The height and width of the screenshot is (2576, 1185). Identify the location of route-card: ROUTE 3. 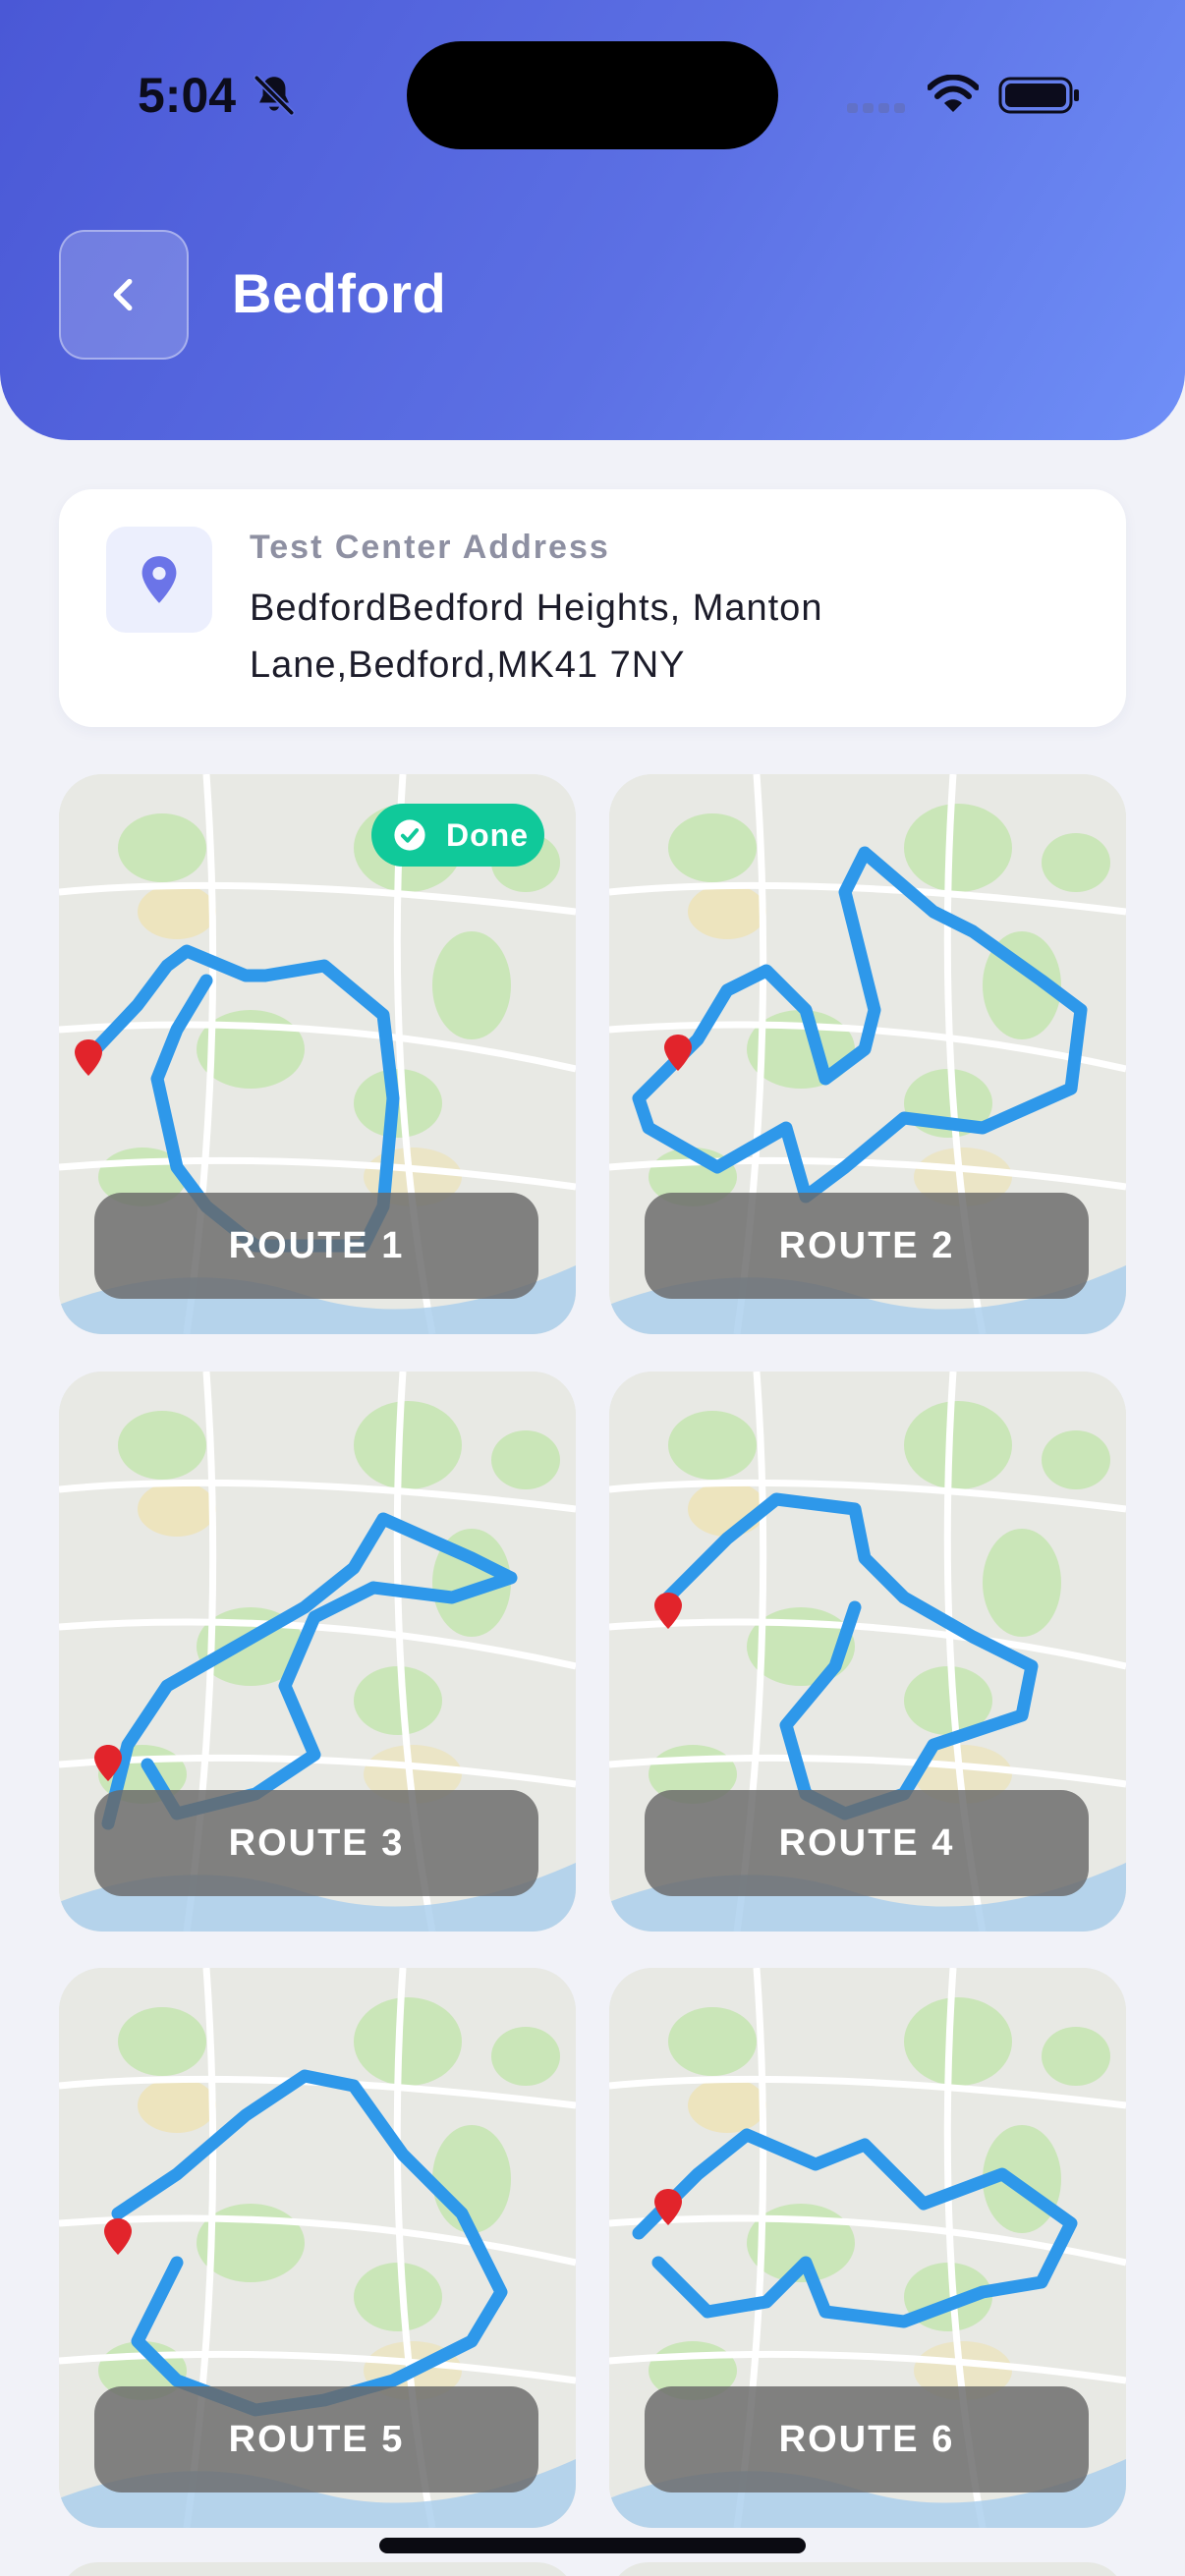
(318, 1652).